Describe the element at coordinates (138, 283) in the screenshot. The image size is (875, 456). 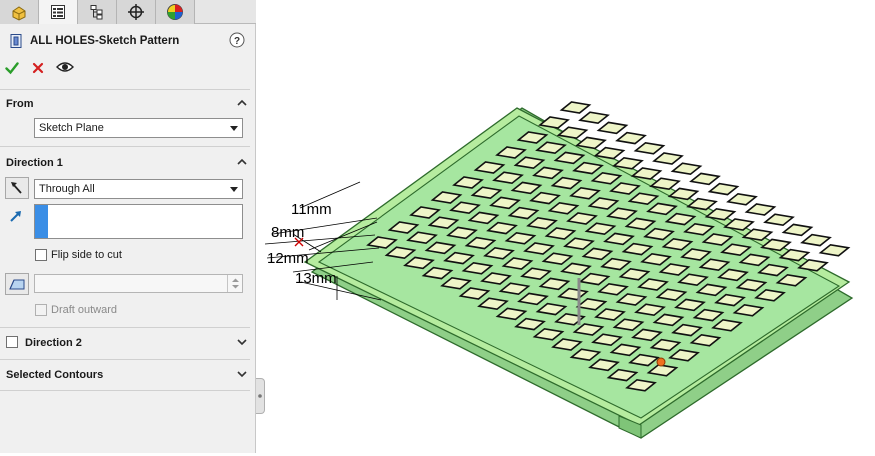
I see `draft-angle-input` at that location.